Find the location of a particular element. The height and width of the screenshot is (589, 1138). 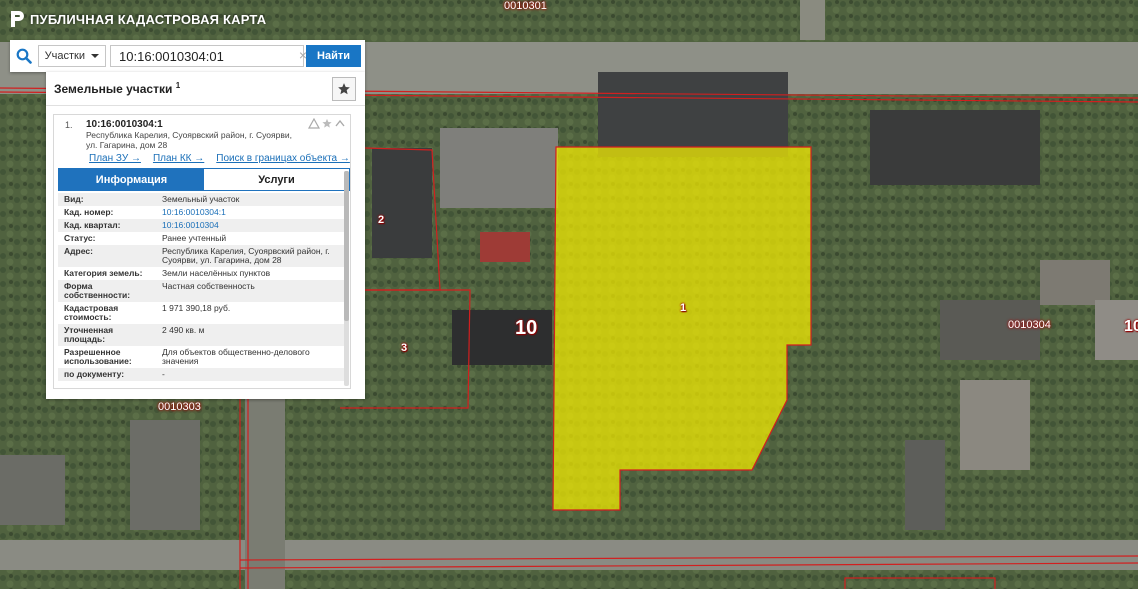

block-number-label: 10 is located at coordinates (526, 328).